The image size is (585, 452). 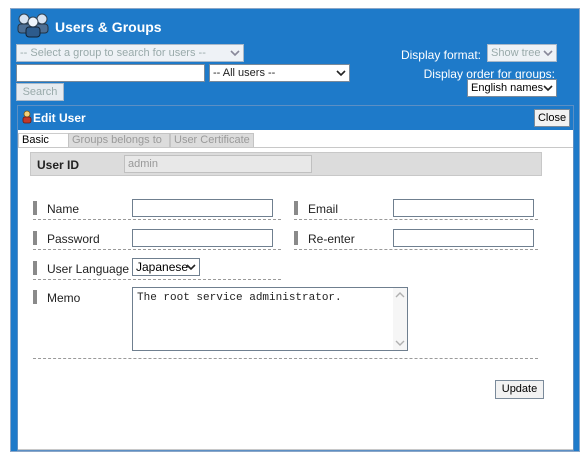 I want to click on display-order-select: English names, so click(x=512, y=88).